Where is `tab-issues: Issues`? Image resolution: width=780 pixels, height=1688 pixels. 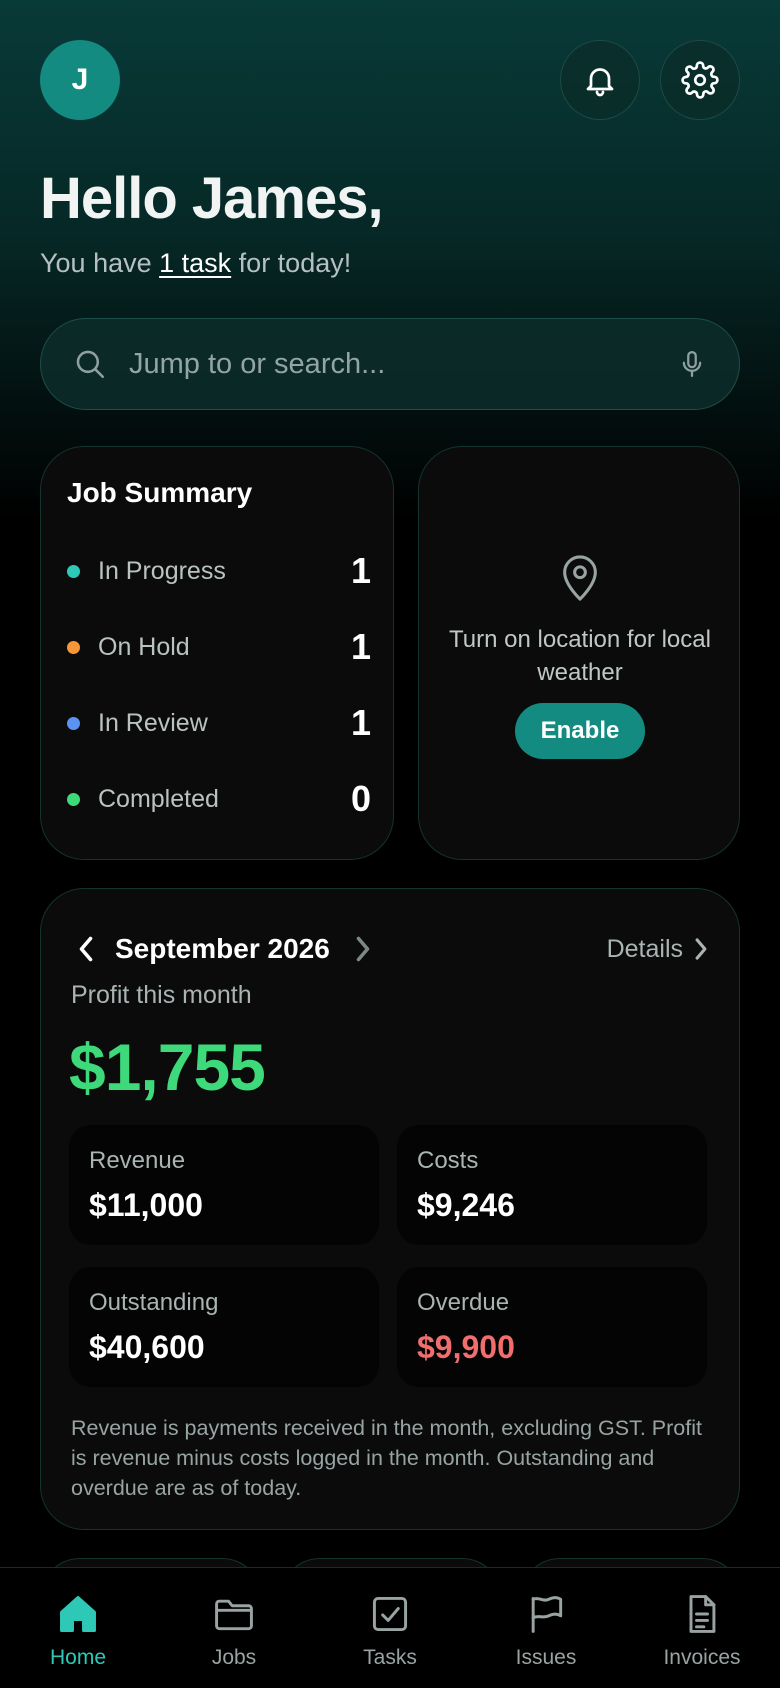
tab-issues: Issues is located at coordinates (546, 1628).